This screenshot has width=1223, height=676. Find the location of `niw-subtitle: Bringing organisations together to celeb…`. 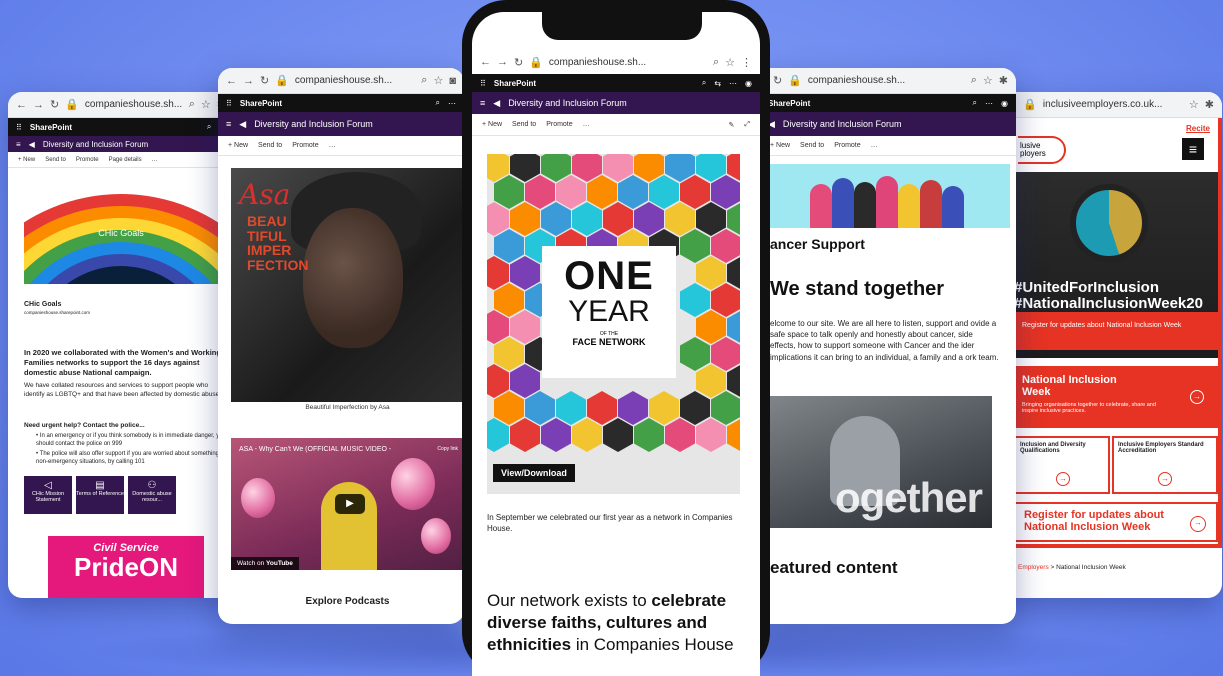

niw-subtitle: Bringing organisations together to celeb… is located at coordinates (1089, 408).